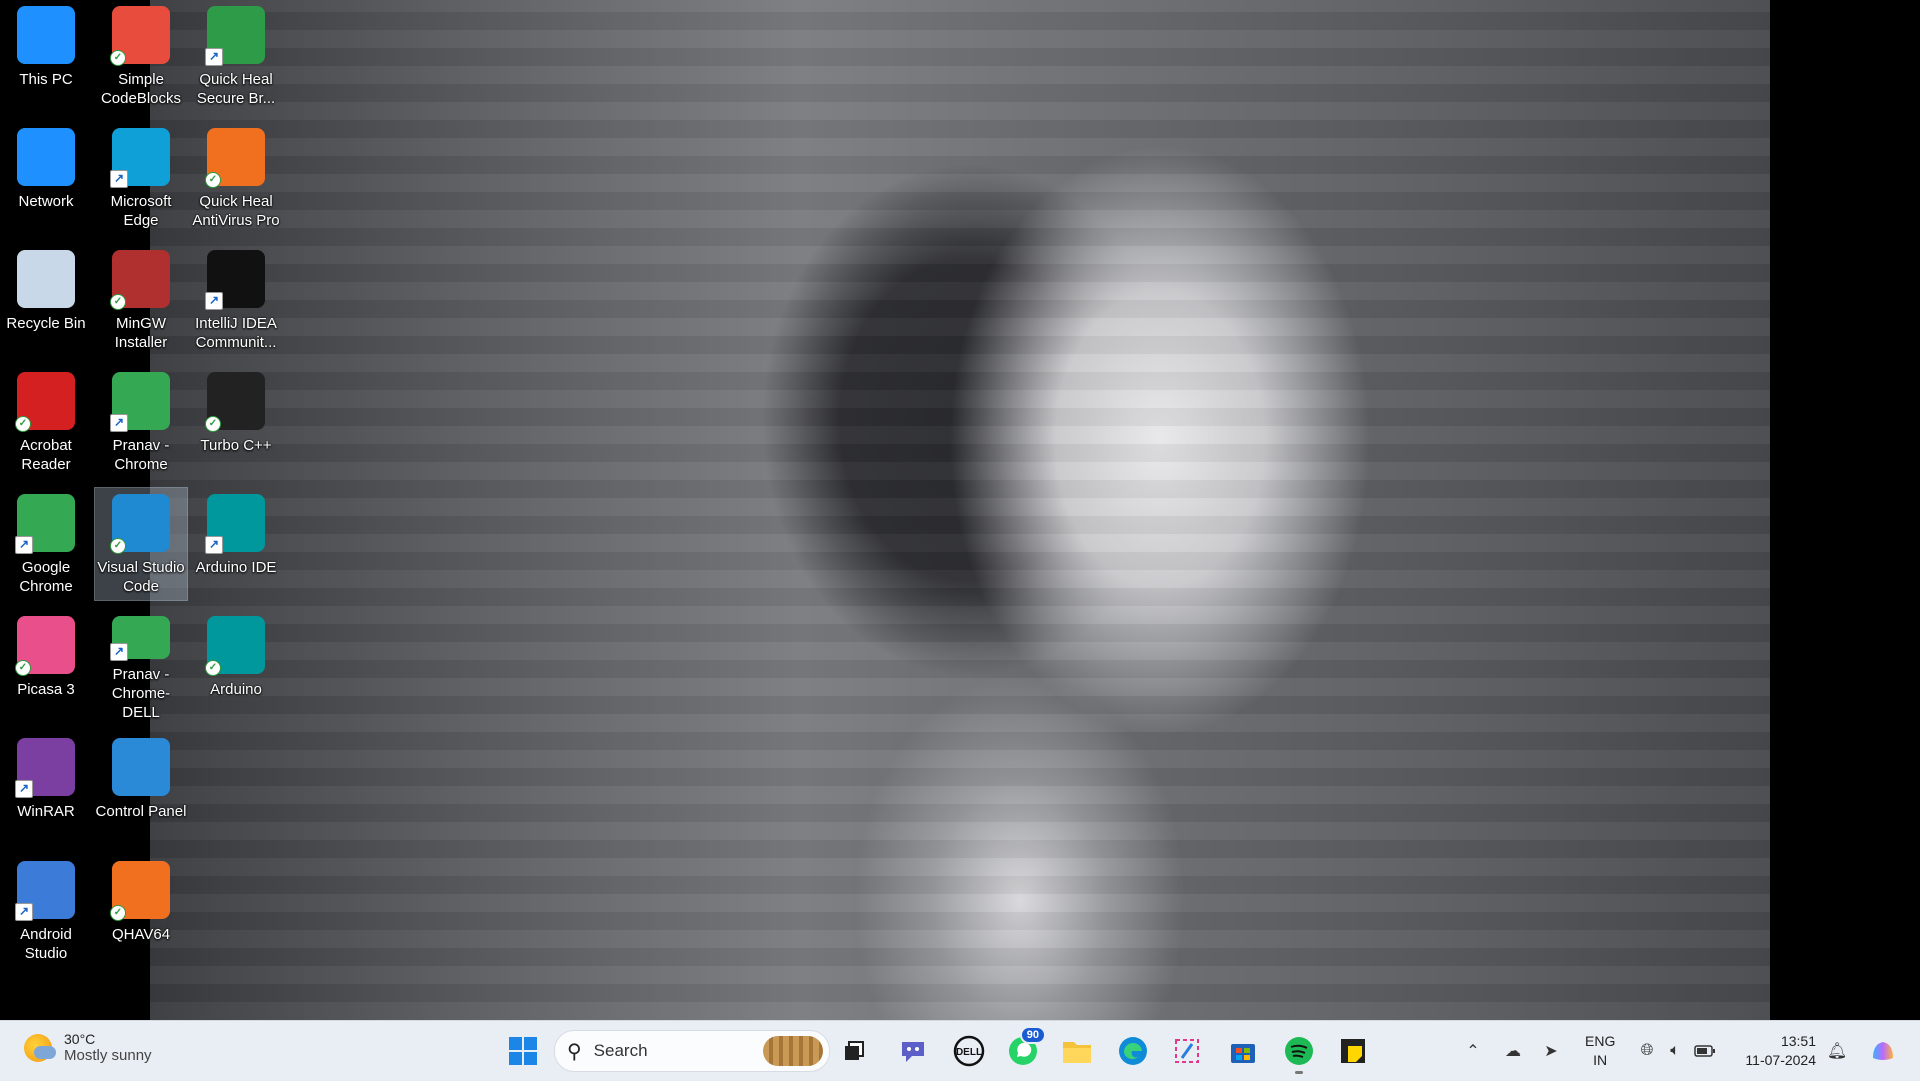 The width and height of the screenshot is (1920, 1081). What do you see at coordinates (45, 891) in the screenshot?
I see `android-studio-icon: ↗` at bounding box center [45, 891].